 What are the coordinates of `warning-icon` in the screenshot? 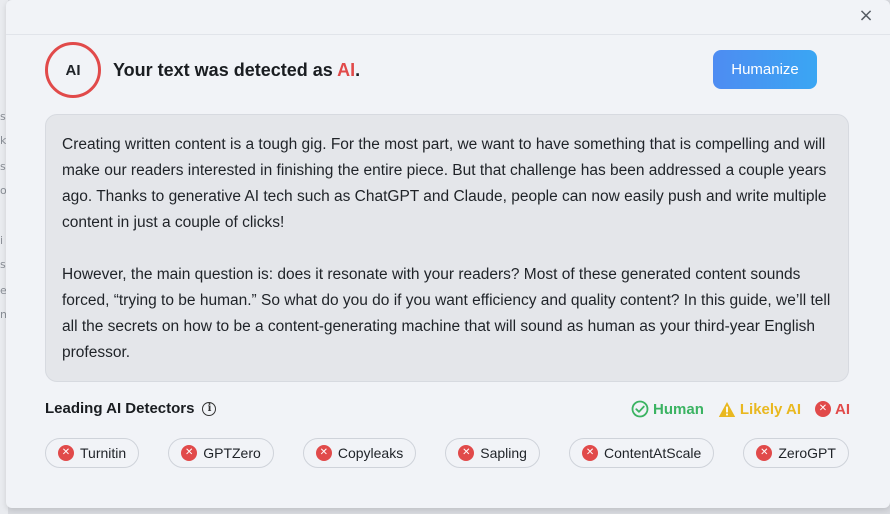 It's located at (727, 409).